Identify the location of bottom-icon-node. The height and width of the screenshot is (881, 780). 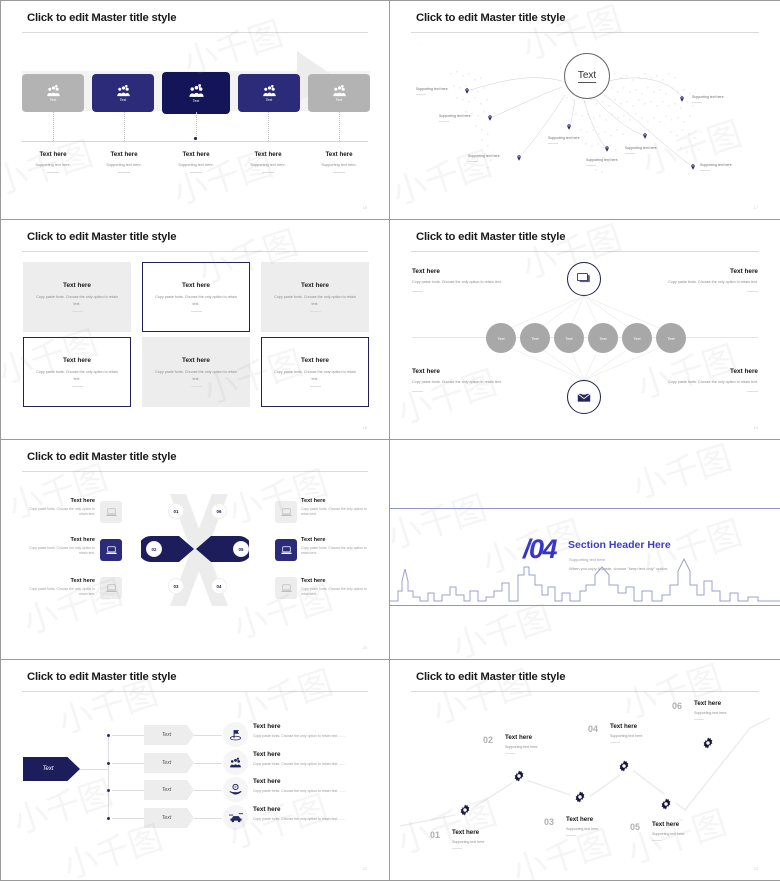
(584, 397).